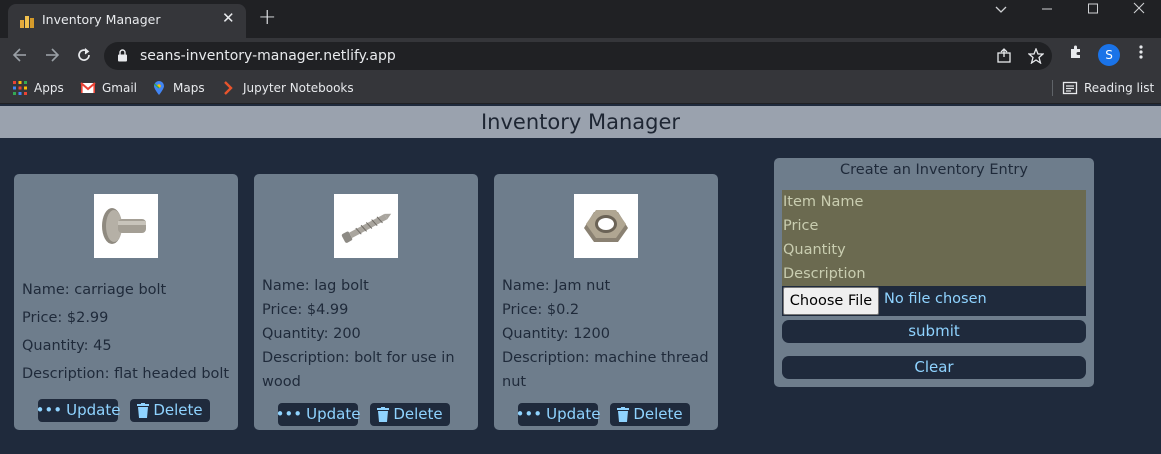 This screenshot has height=454, width=1161. I want to click on browser-tab: Inventory Manager ✕, so click(127, 21).